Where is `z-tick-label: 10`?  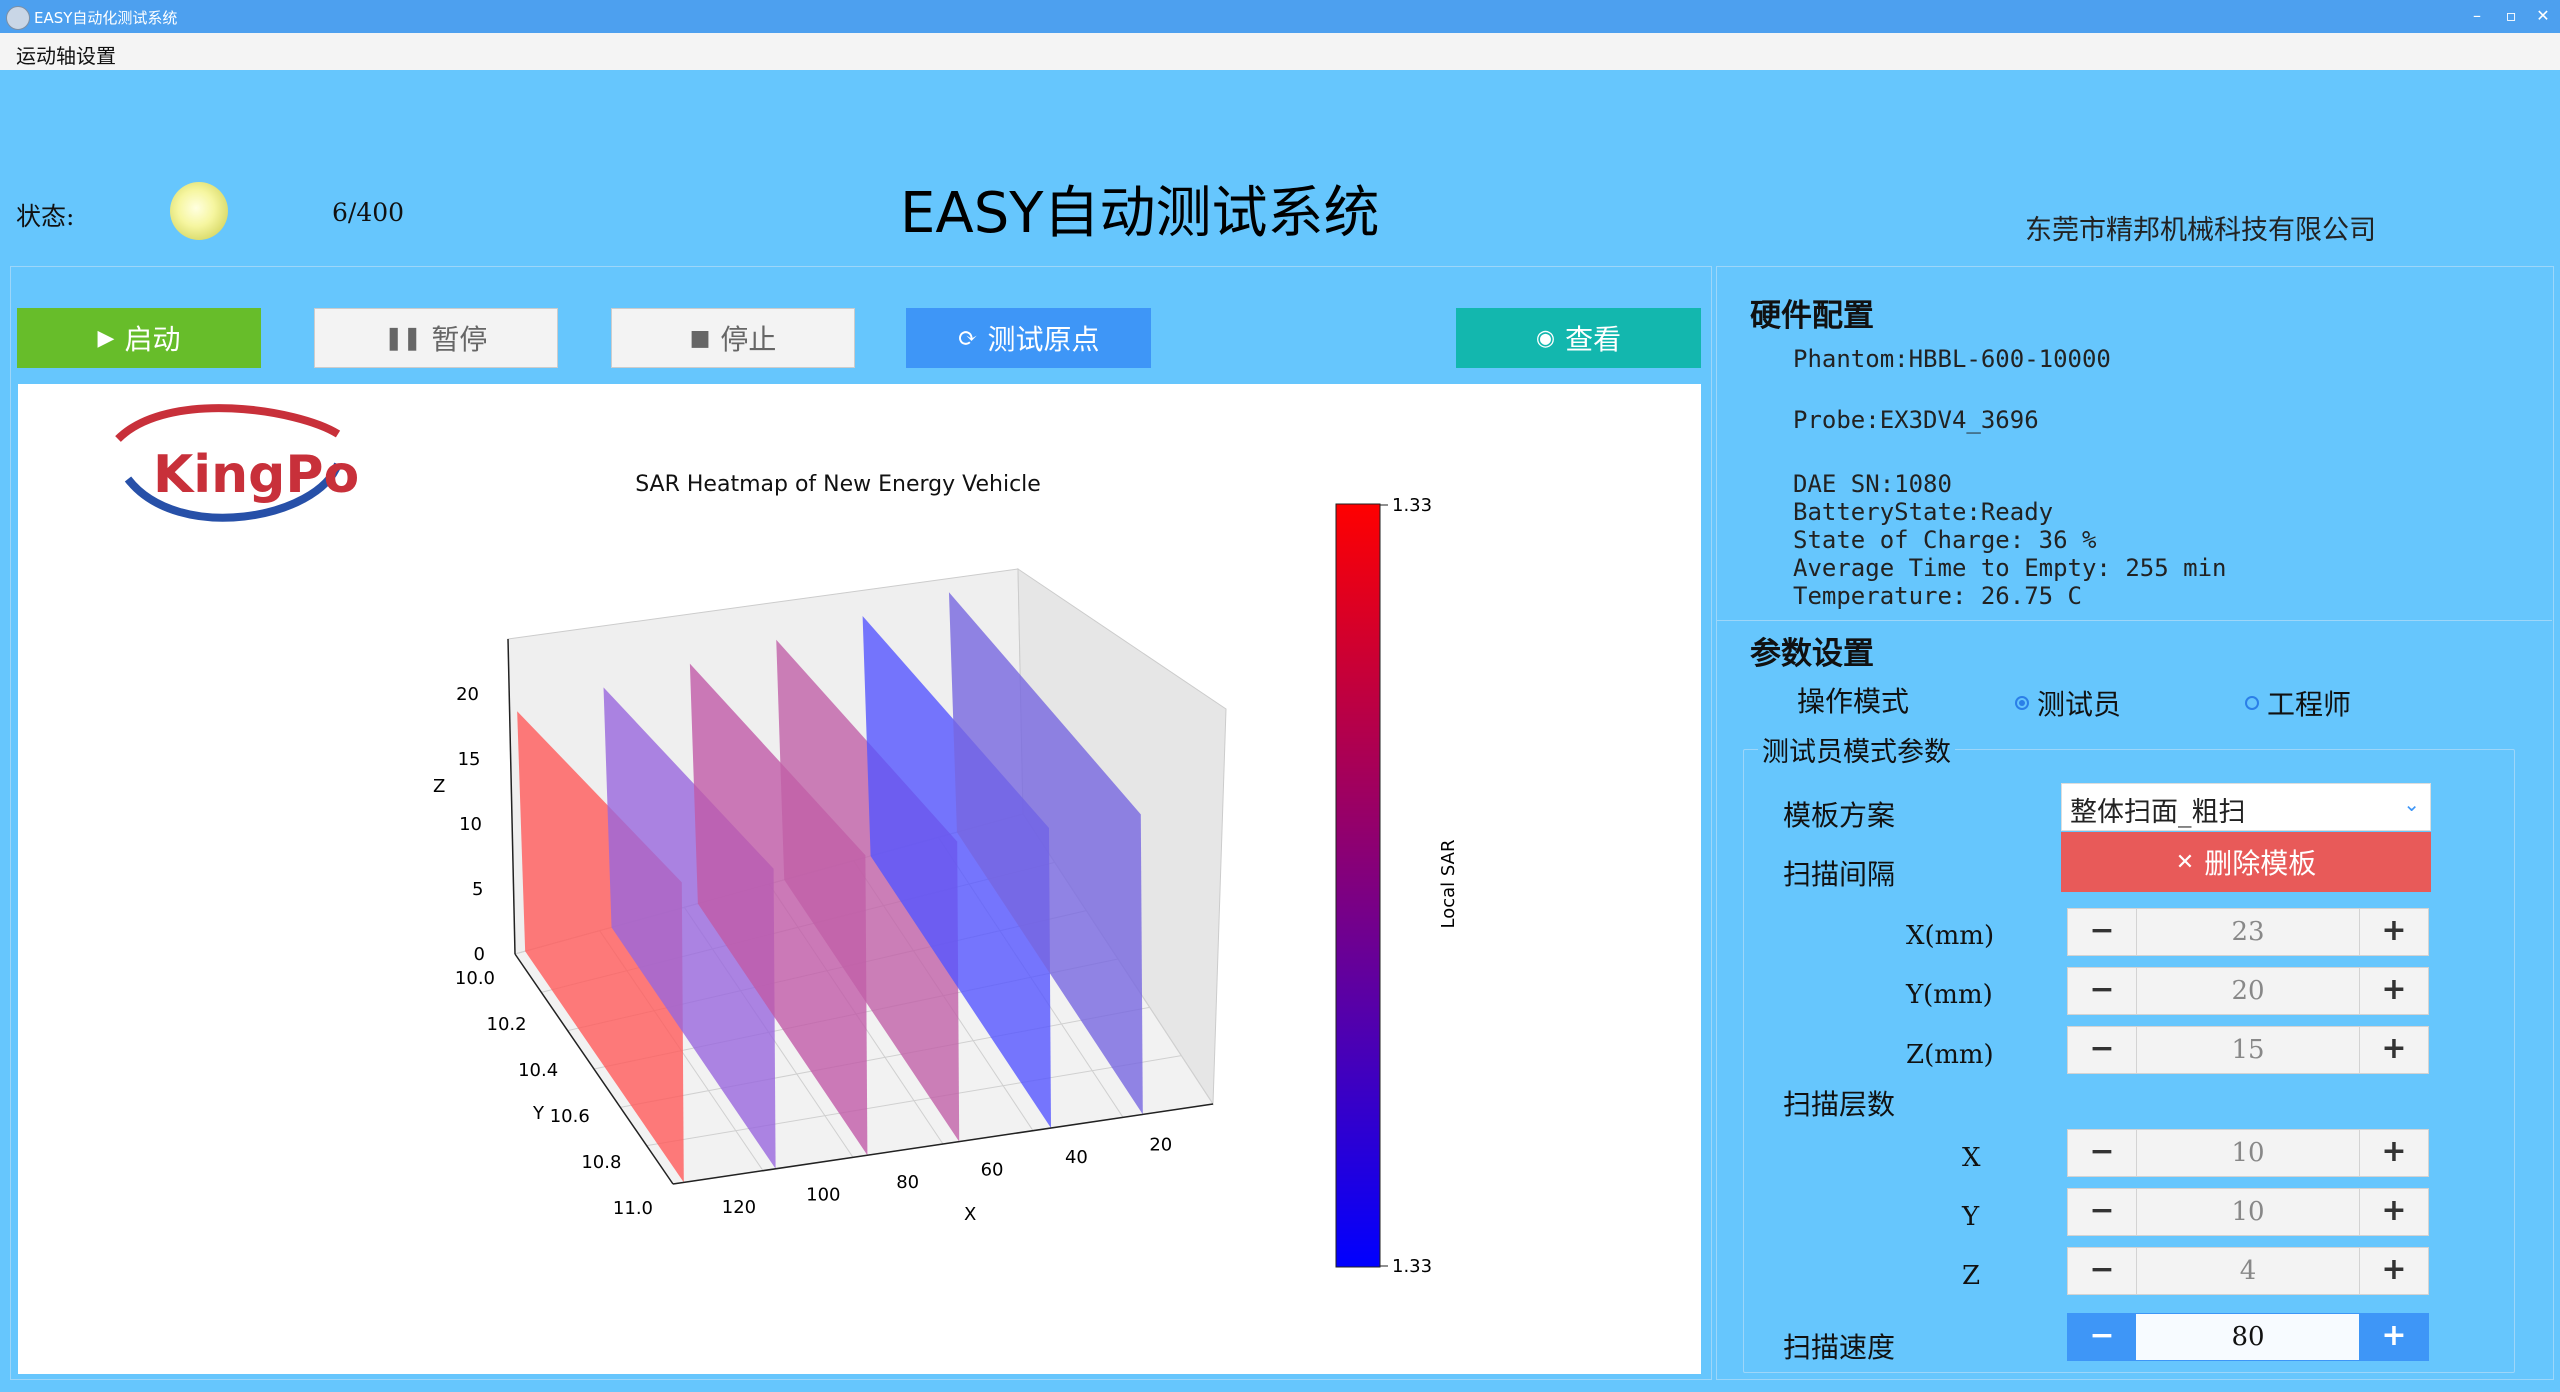
z-tick-label: 10 is located at coordinates (470, 824).